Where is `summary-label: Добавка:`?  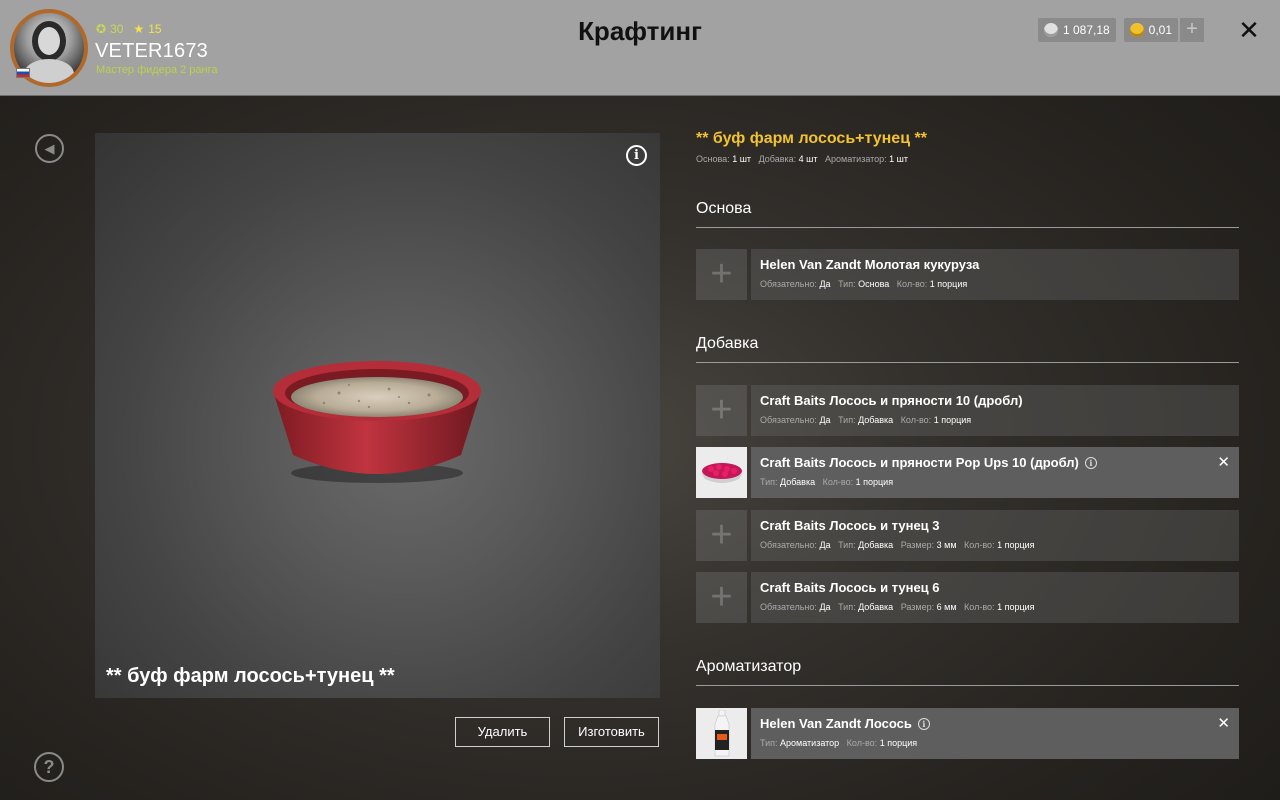
summary-label: Добавка: is located at coordinates (777, 159).